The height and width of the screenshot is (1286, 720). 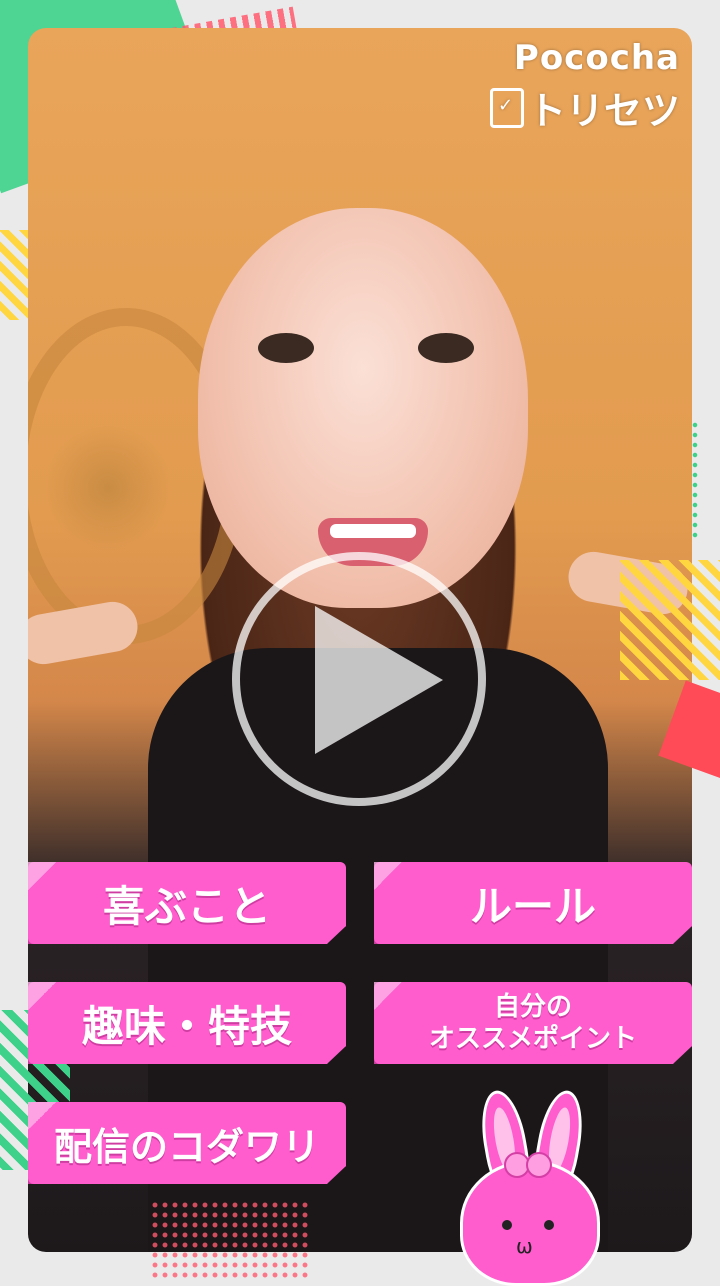 I want to click on mascot-eye-left, so click(x=507, y=1225).